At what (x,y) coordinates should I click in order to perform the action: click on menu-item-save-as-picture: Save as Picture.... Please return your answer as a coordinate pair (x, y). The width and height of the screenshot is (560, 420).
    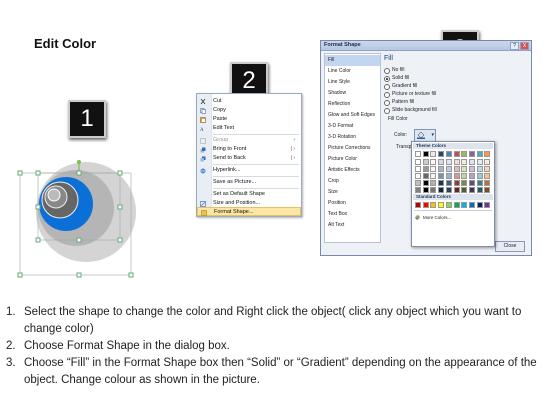
    Looking at the image, I should click on (249, 182).